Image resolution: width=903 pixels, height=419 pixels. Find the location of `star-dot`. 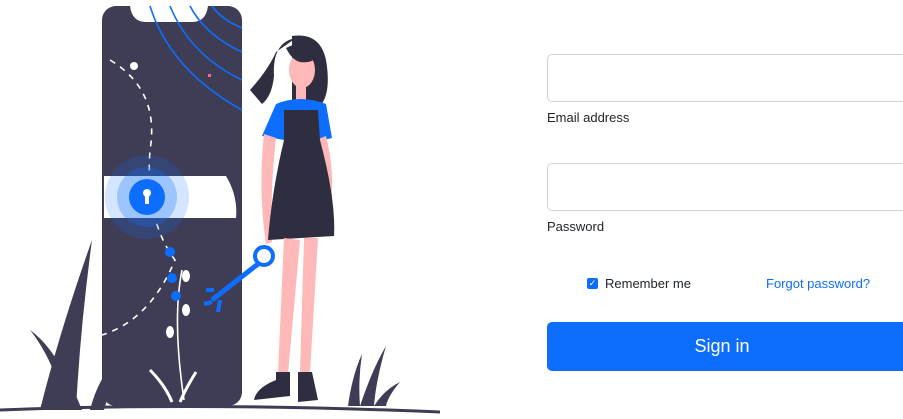

star-dot is located at coordinates (209, 75).